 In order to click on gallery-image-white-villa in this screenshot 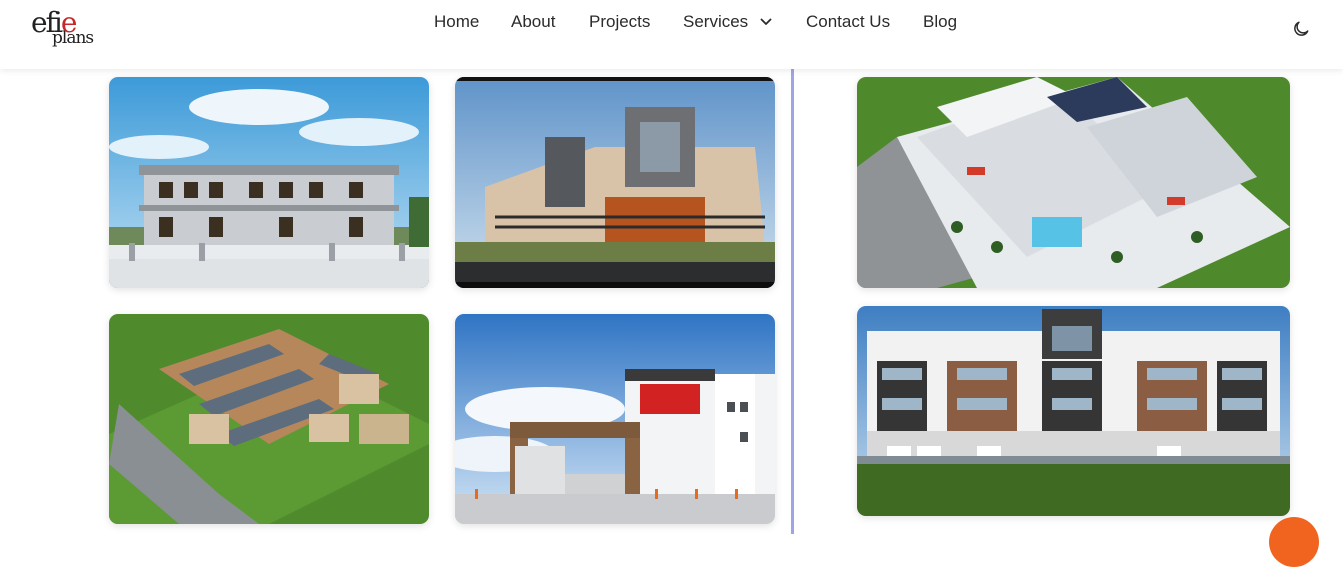, I will do `click(269, 182)`.